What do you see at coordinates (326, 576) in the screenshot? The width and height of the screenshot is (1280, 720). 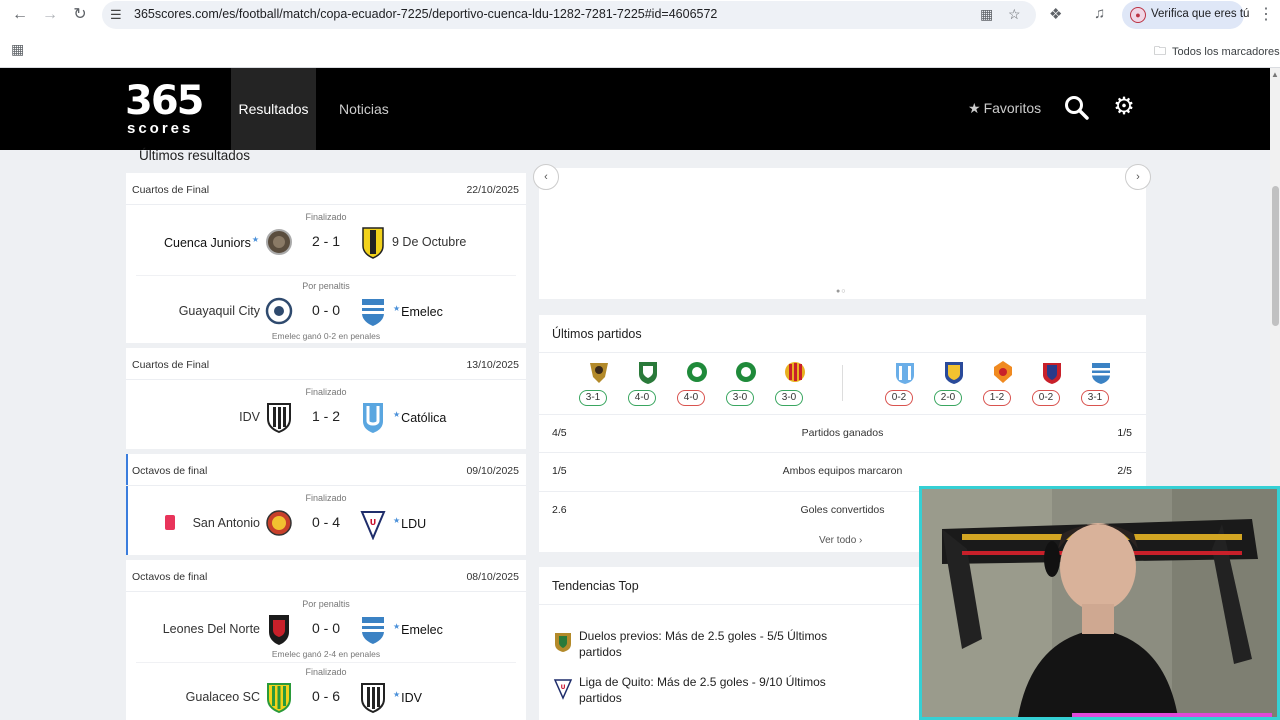 I see `card-header: Octavos de final 08/10/2025` at bounding box center [326, 576].